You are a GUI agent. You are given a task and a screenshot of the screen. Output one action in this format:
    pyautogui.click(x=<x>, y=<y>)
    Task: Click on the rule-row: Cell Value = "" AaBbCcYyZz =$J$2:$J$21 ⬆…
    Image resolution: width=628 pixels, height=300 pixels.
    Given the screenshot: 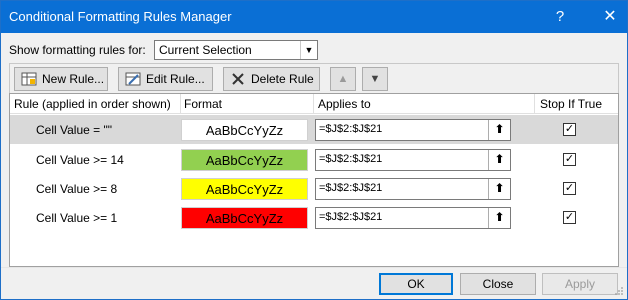 What is the action you would take?
    pyautogui.click(x=314, y=129)
    